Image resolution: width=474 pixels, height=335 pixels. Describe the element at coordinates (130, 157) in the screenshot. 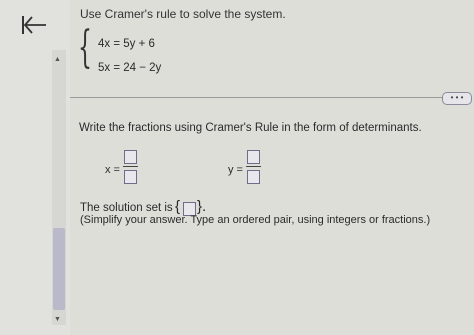

I see `x-numerator-input` at that location.